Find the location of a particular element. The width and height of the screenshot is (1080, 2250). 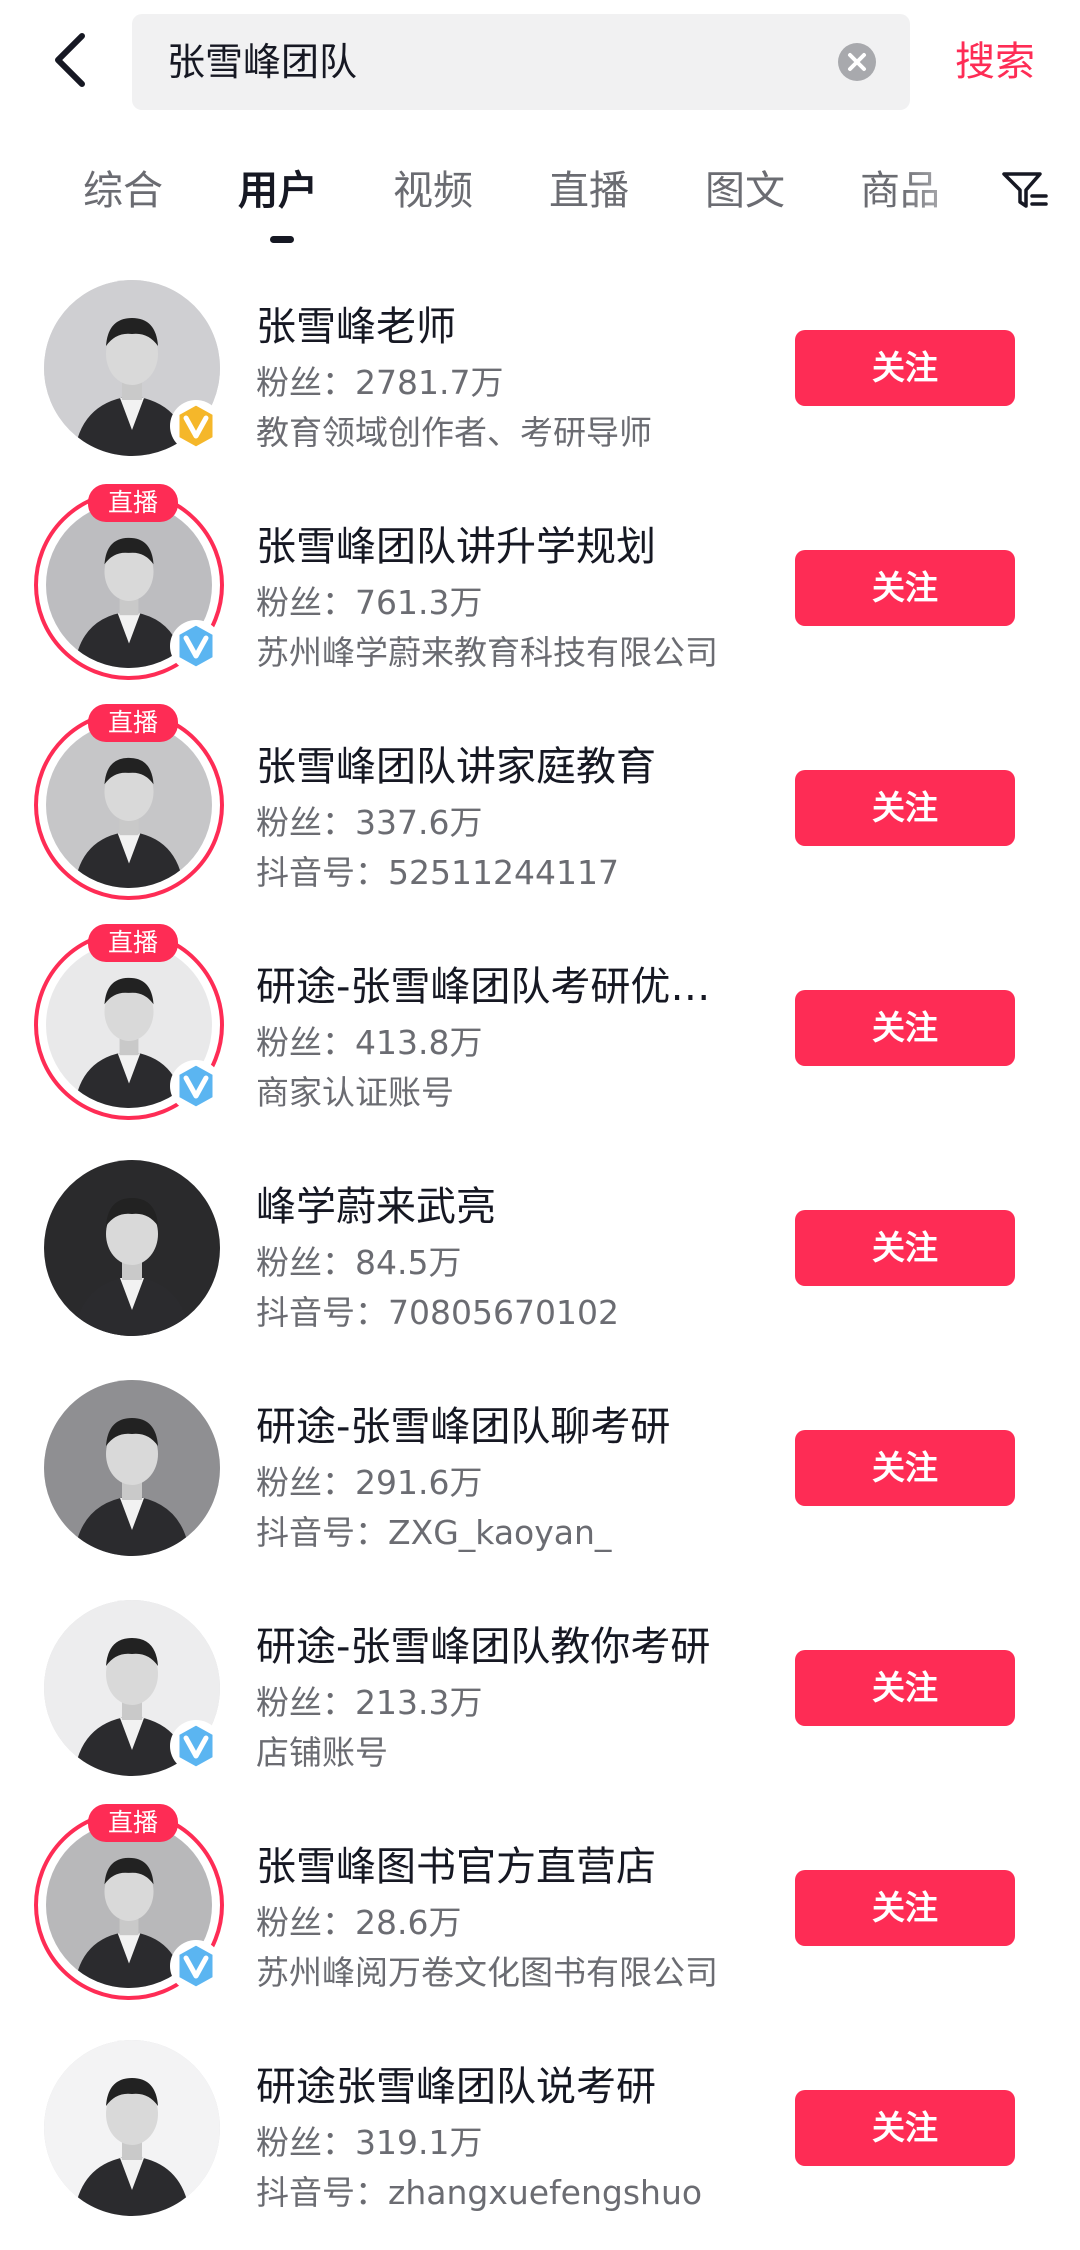

fan-count: 粉丝：28.6万 is located at coordinates (359, 1922).